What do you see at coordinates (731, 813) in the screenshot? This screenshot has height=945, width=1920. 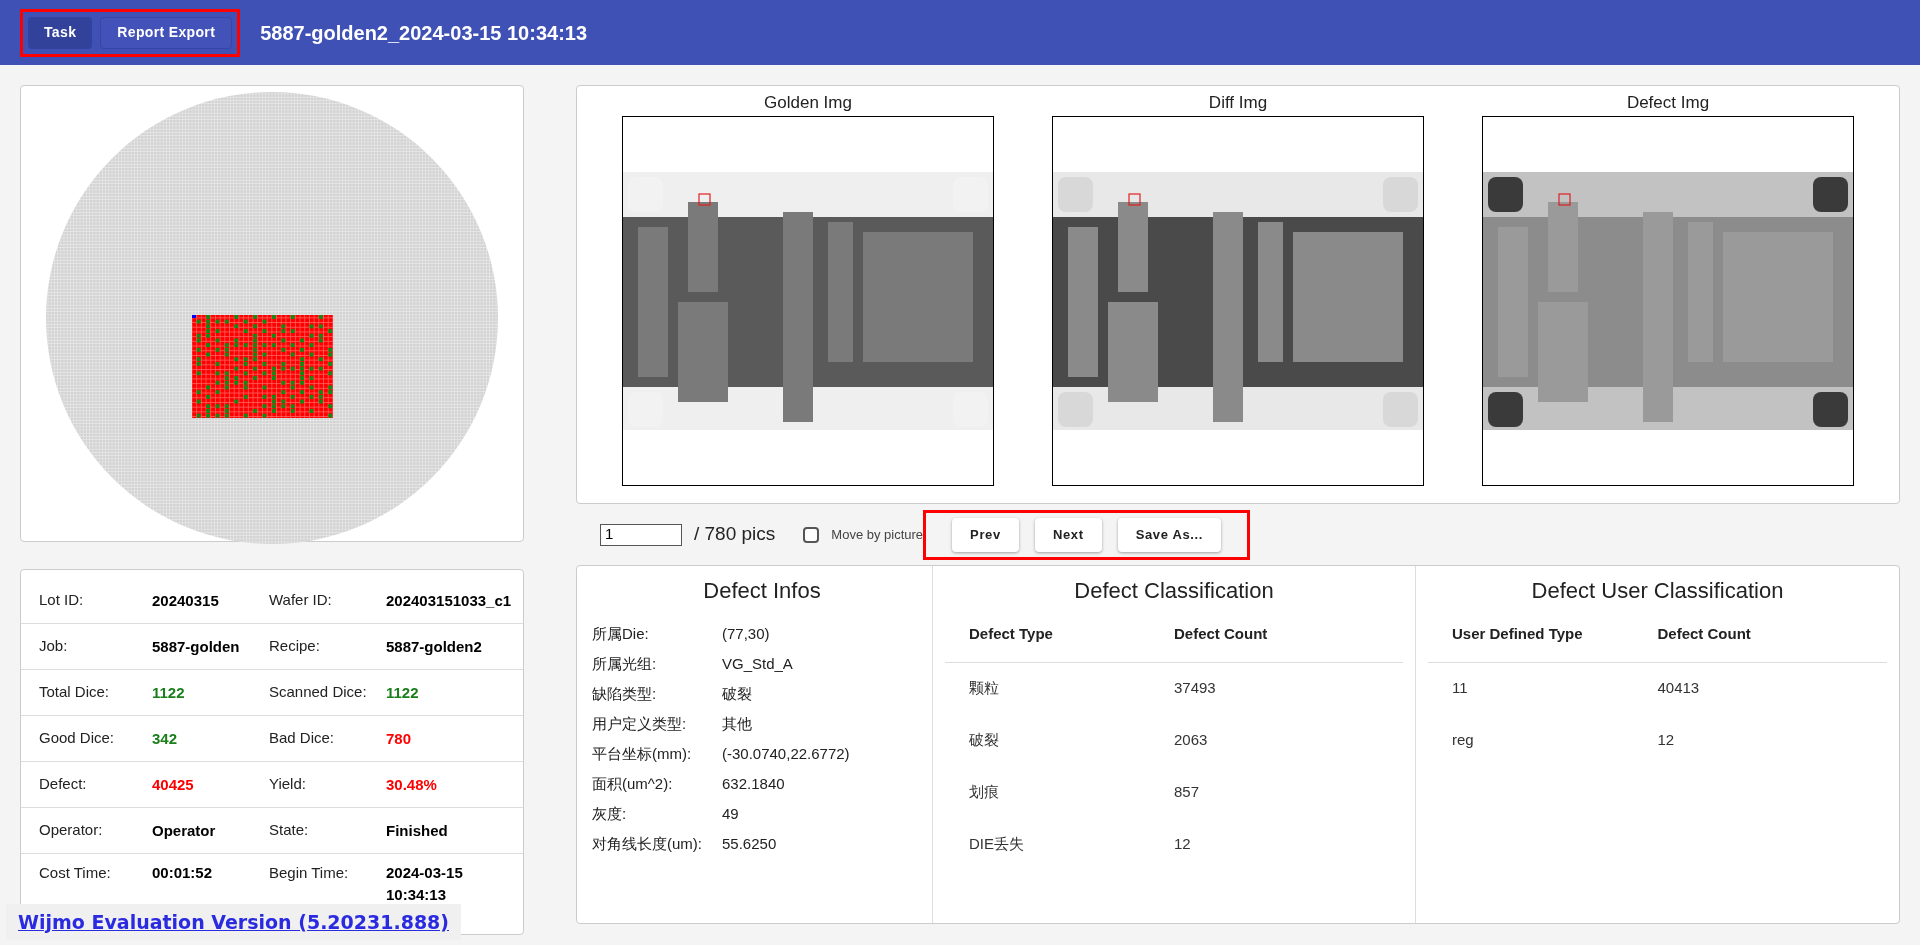 I see `field-value: 49` at bounding box center [731, 813].